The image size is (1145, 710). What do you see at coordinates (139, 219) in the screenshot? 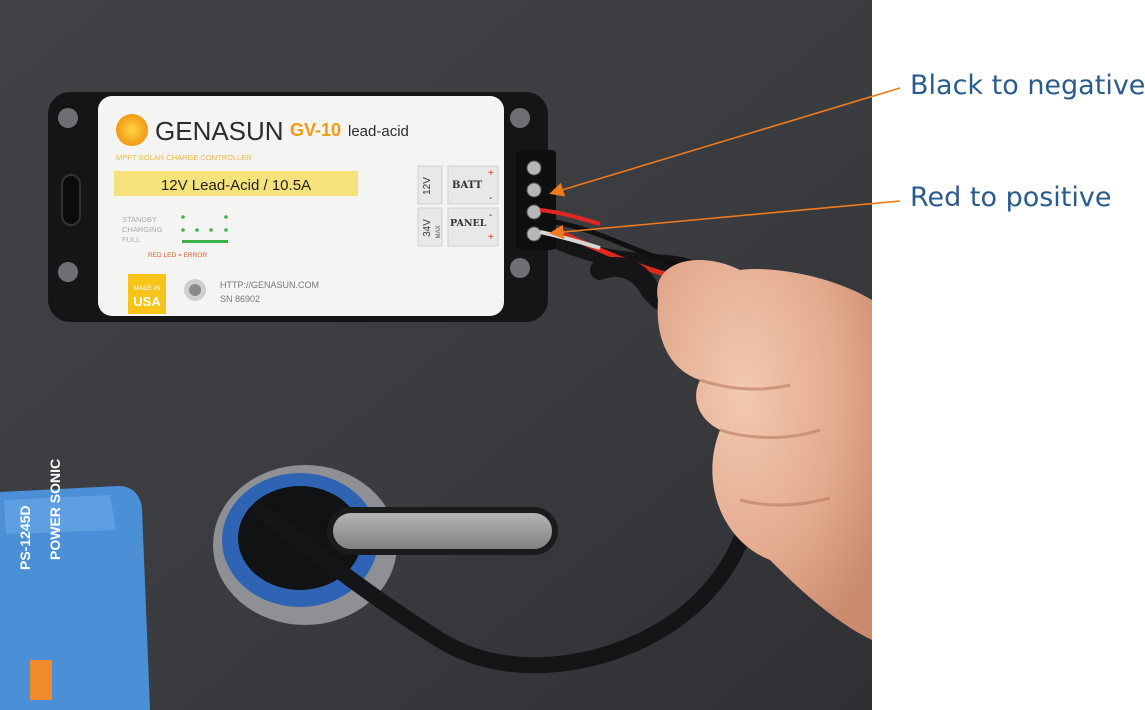
I see `status-standby: STANDBY` at bounding box center [139, 219].